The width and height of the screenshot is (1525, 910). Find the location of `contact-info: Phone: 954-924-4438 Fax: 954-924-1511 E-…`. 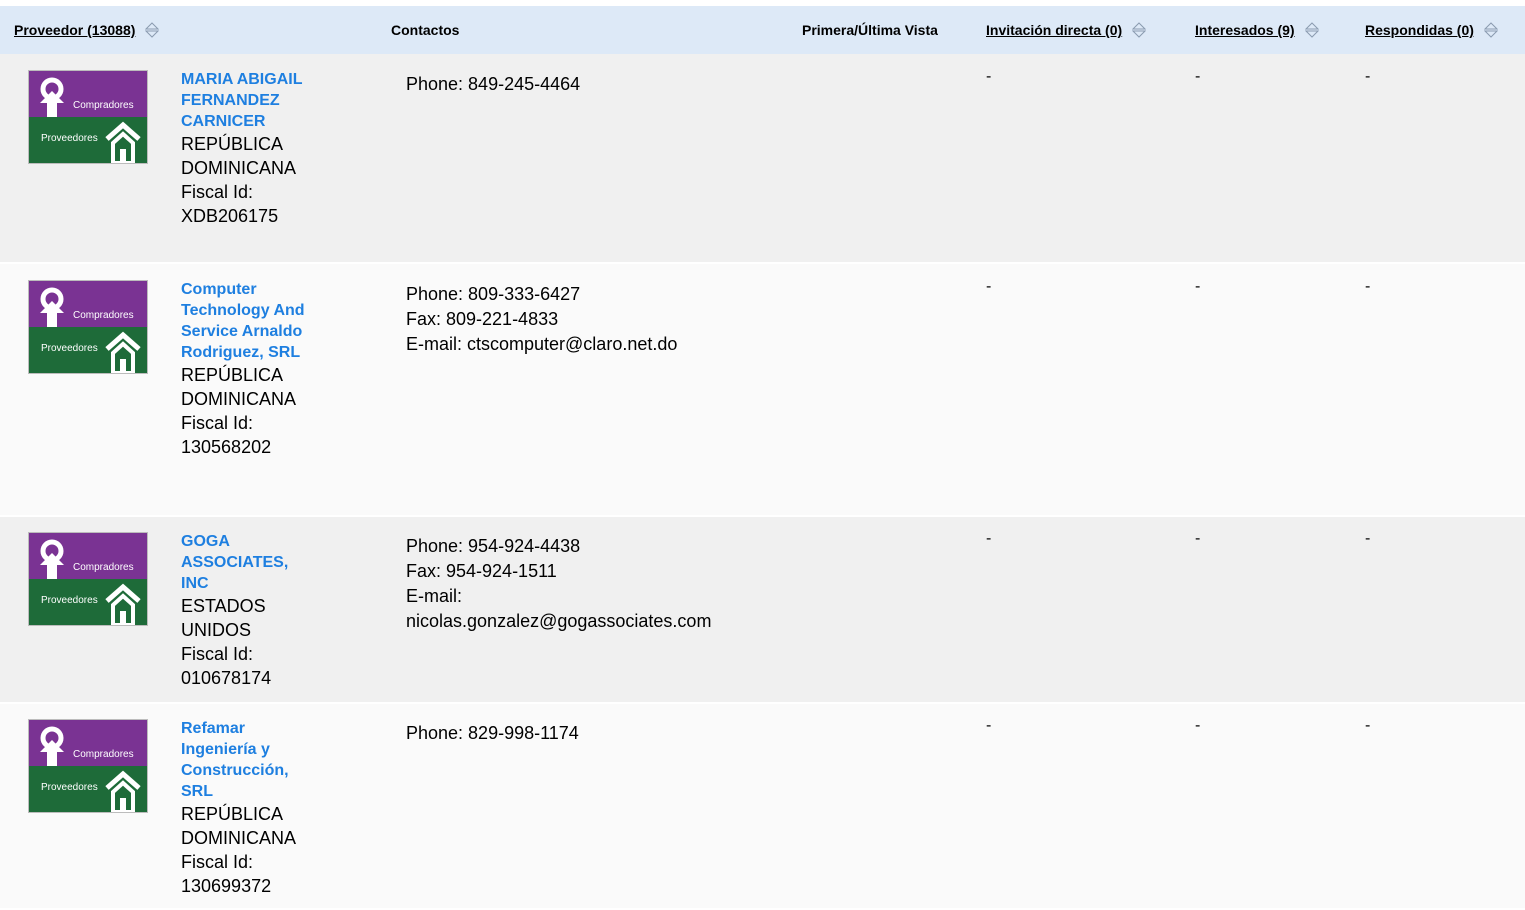

contact-info: Phone: 954-924-4438 Fax: 954-924-1511 E-… is located at coordinates (559, 583).